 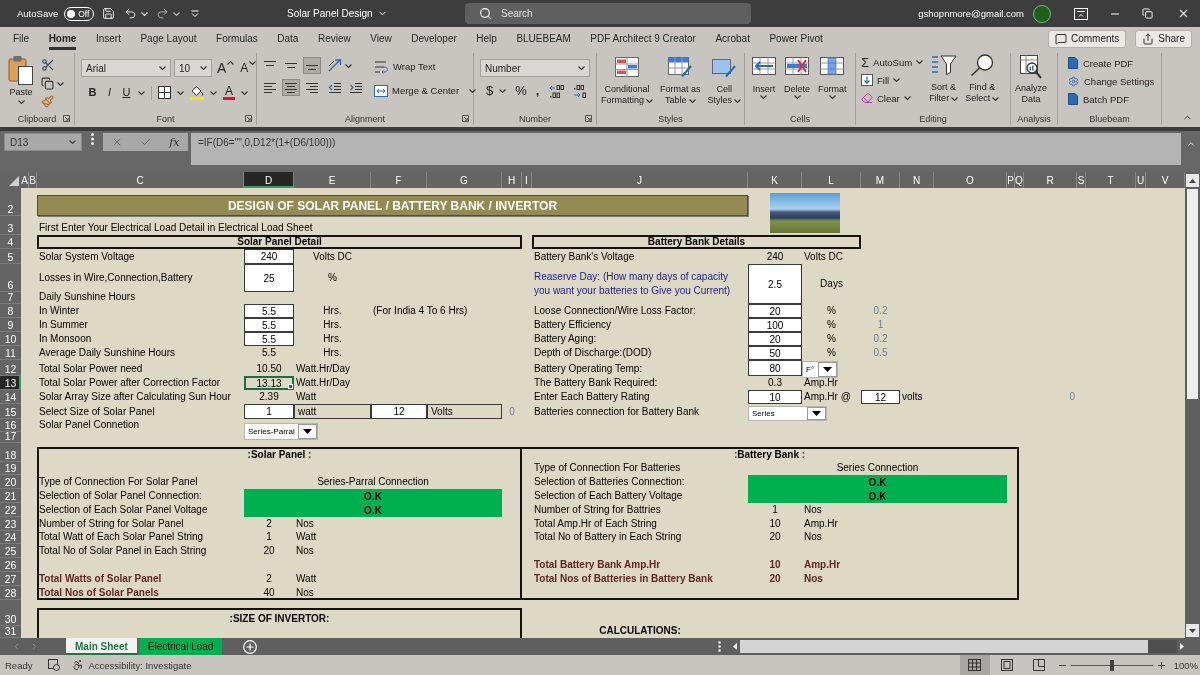 What do you see at coordinates (269, 278) in the screenshot?
I see `input-cell: 25` at bounding box center [269, 278].